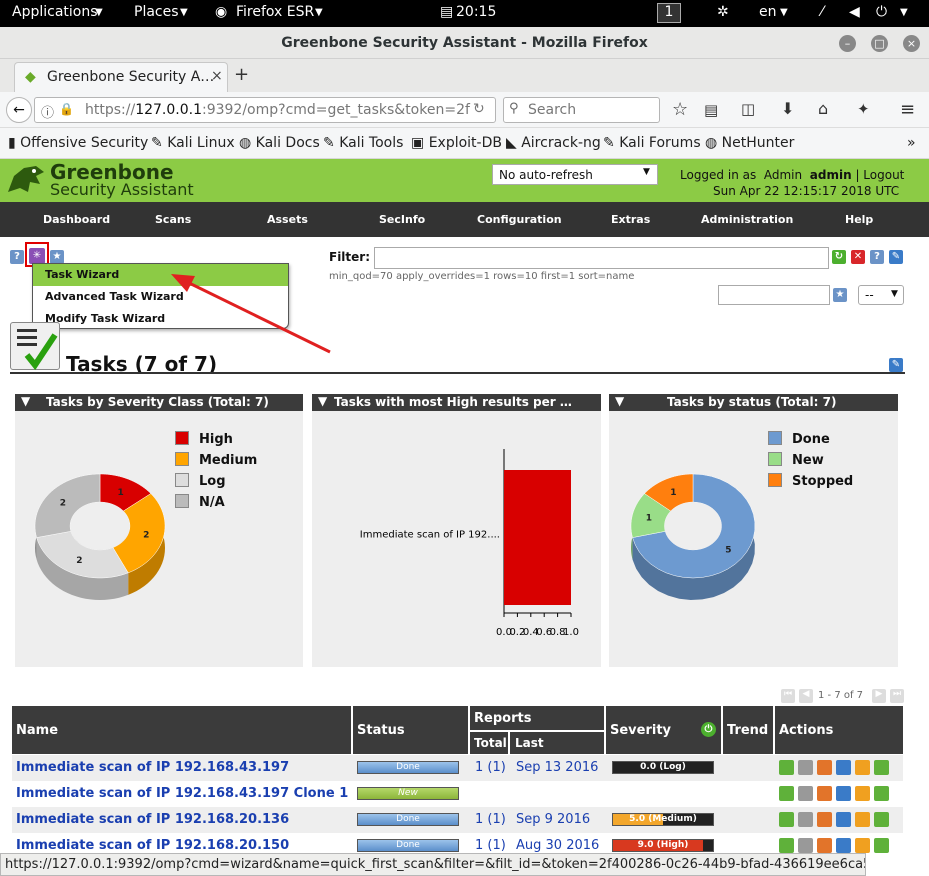  Describe the element at coordinates (711, 110) in the screenshot. I see `reading-list-icon: ▤` at that location.